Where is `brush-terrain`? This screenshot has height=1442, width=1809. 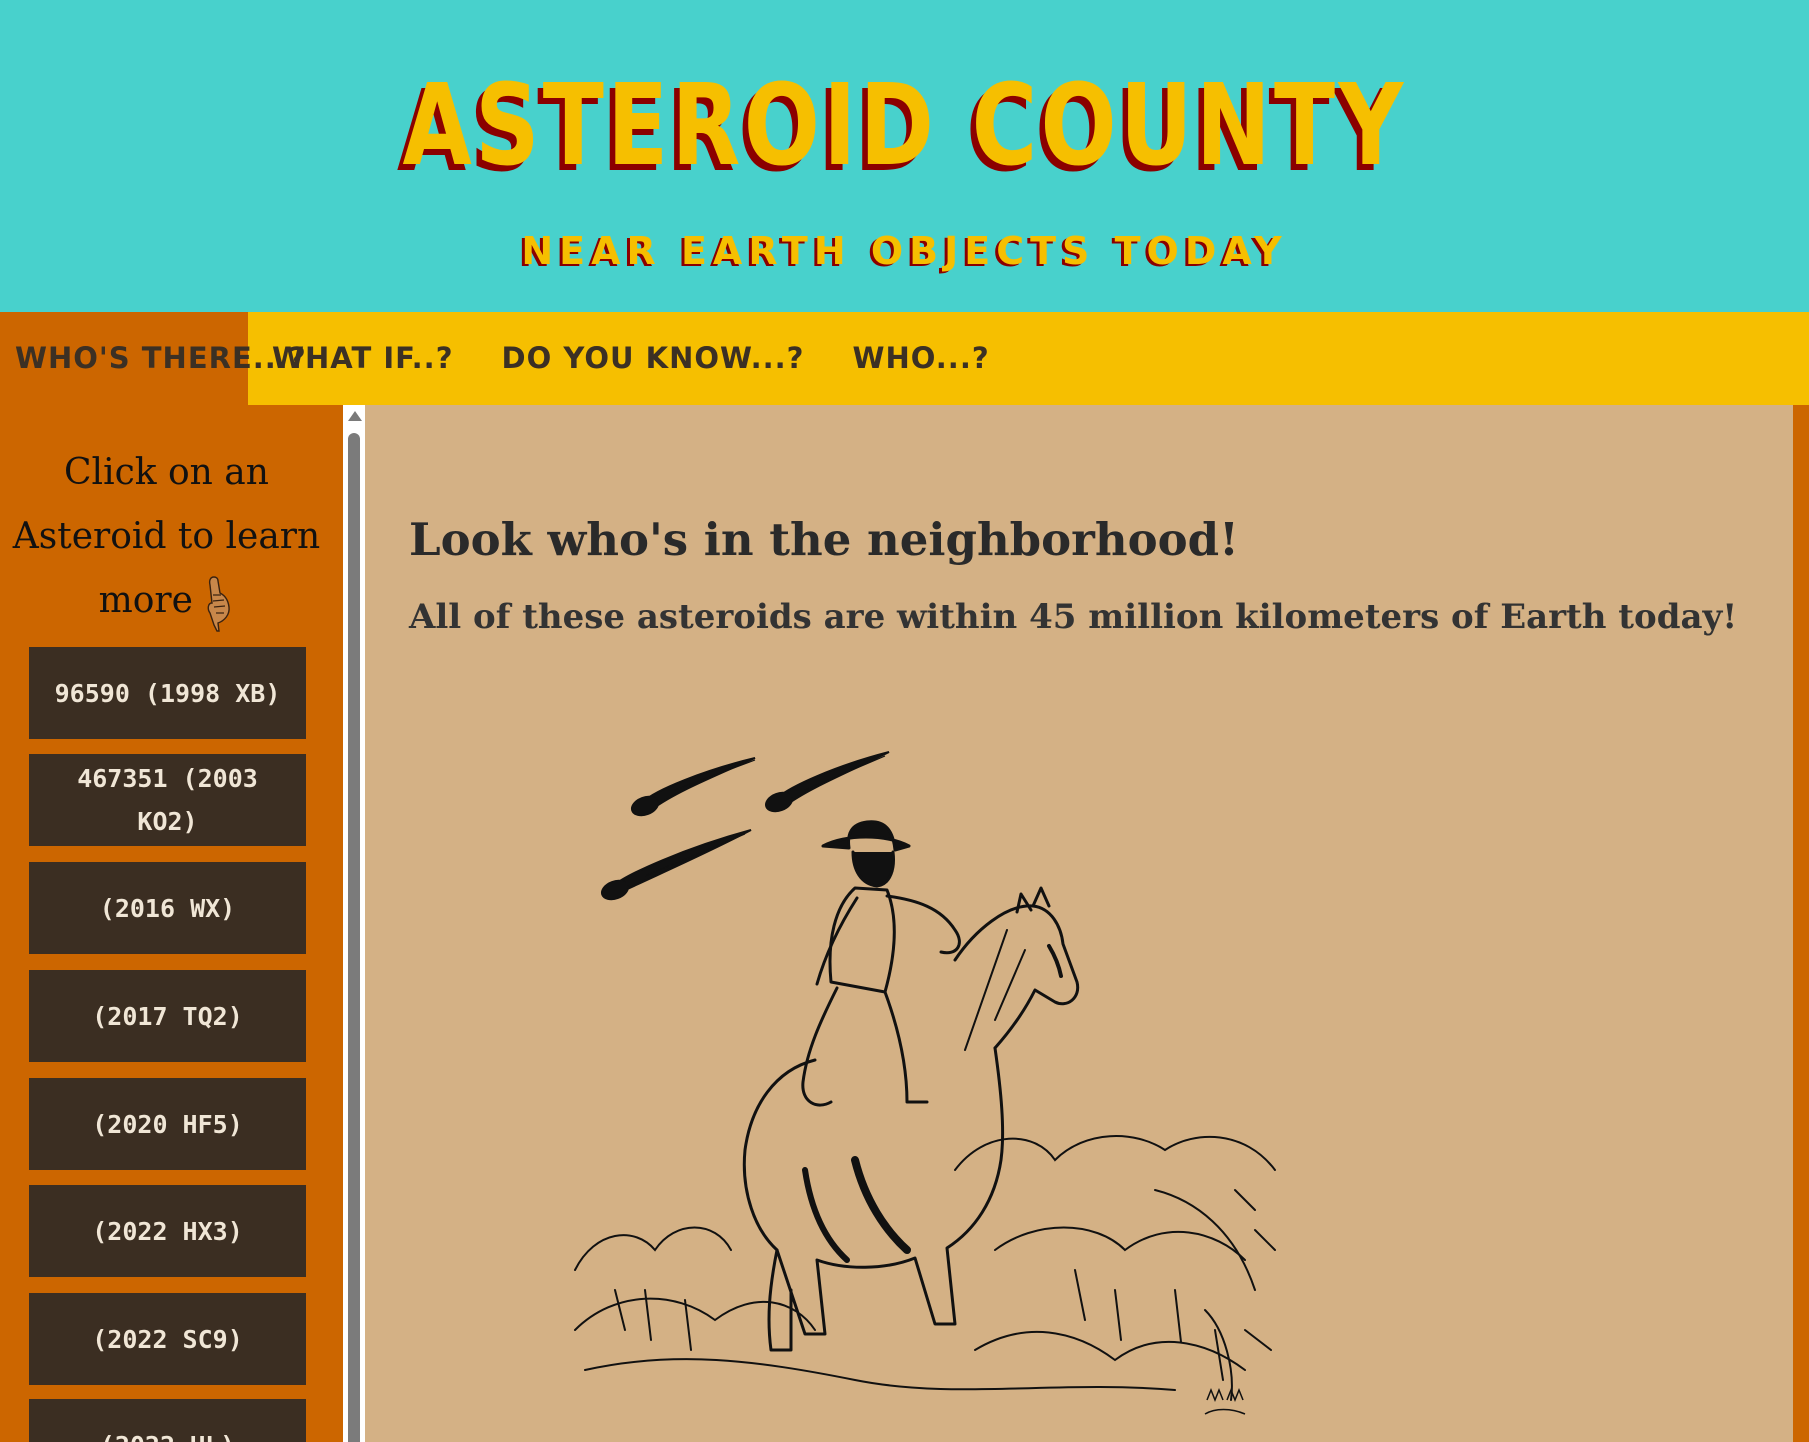 brush-terrain is located at coordinates (925, 1268).